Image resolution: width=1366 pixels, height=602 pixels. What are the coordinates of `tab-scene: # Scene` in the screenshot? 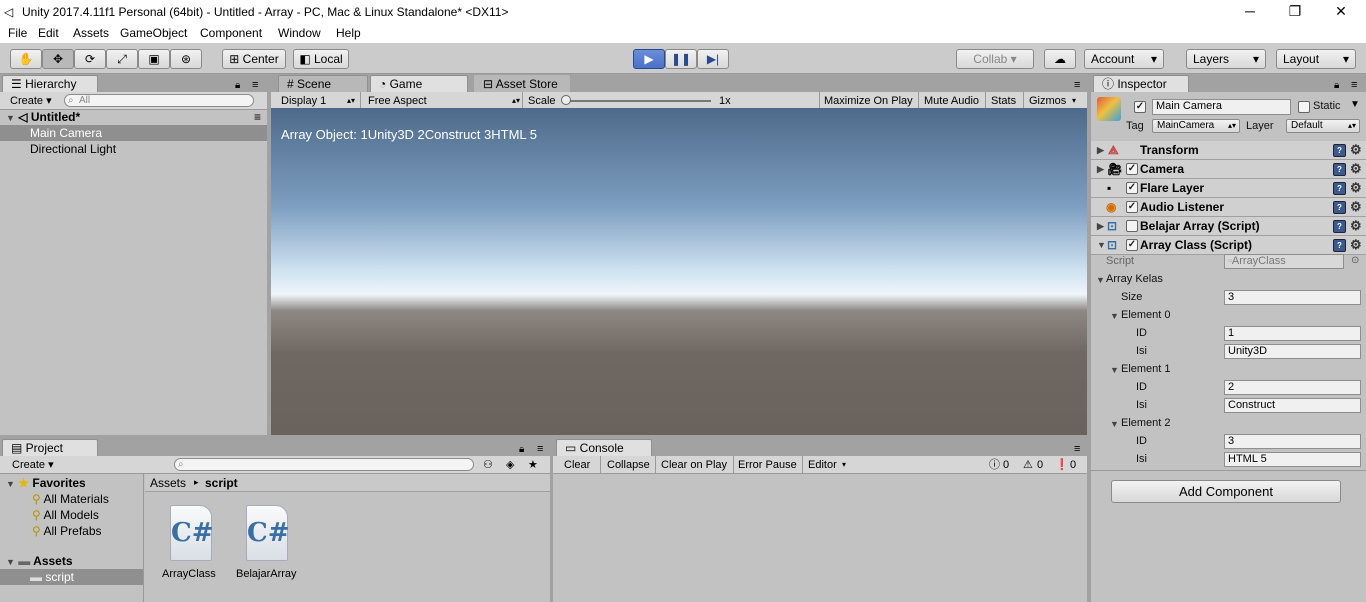 It's located at (323, 83).